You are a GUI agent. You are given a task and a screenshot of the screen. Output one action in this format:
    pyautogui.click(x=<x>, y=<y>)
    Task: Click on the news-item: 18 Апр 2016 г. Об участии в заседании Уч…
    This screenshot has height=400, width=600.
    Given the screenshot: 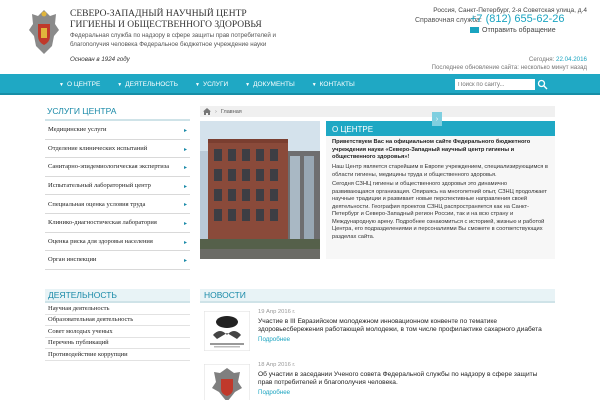 What is the action you would take?
    pyautogui.click(x=377, y=378)
    